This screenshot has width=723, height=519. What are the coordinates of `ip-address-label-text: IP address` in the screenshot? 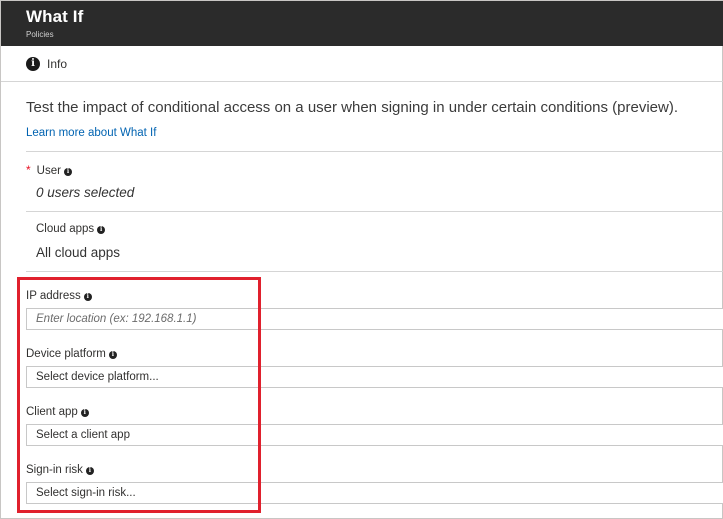 It's located at (53, 296).